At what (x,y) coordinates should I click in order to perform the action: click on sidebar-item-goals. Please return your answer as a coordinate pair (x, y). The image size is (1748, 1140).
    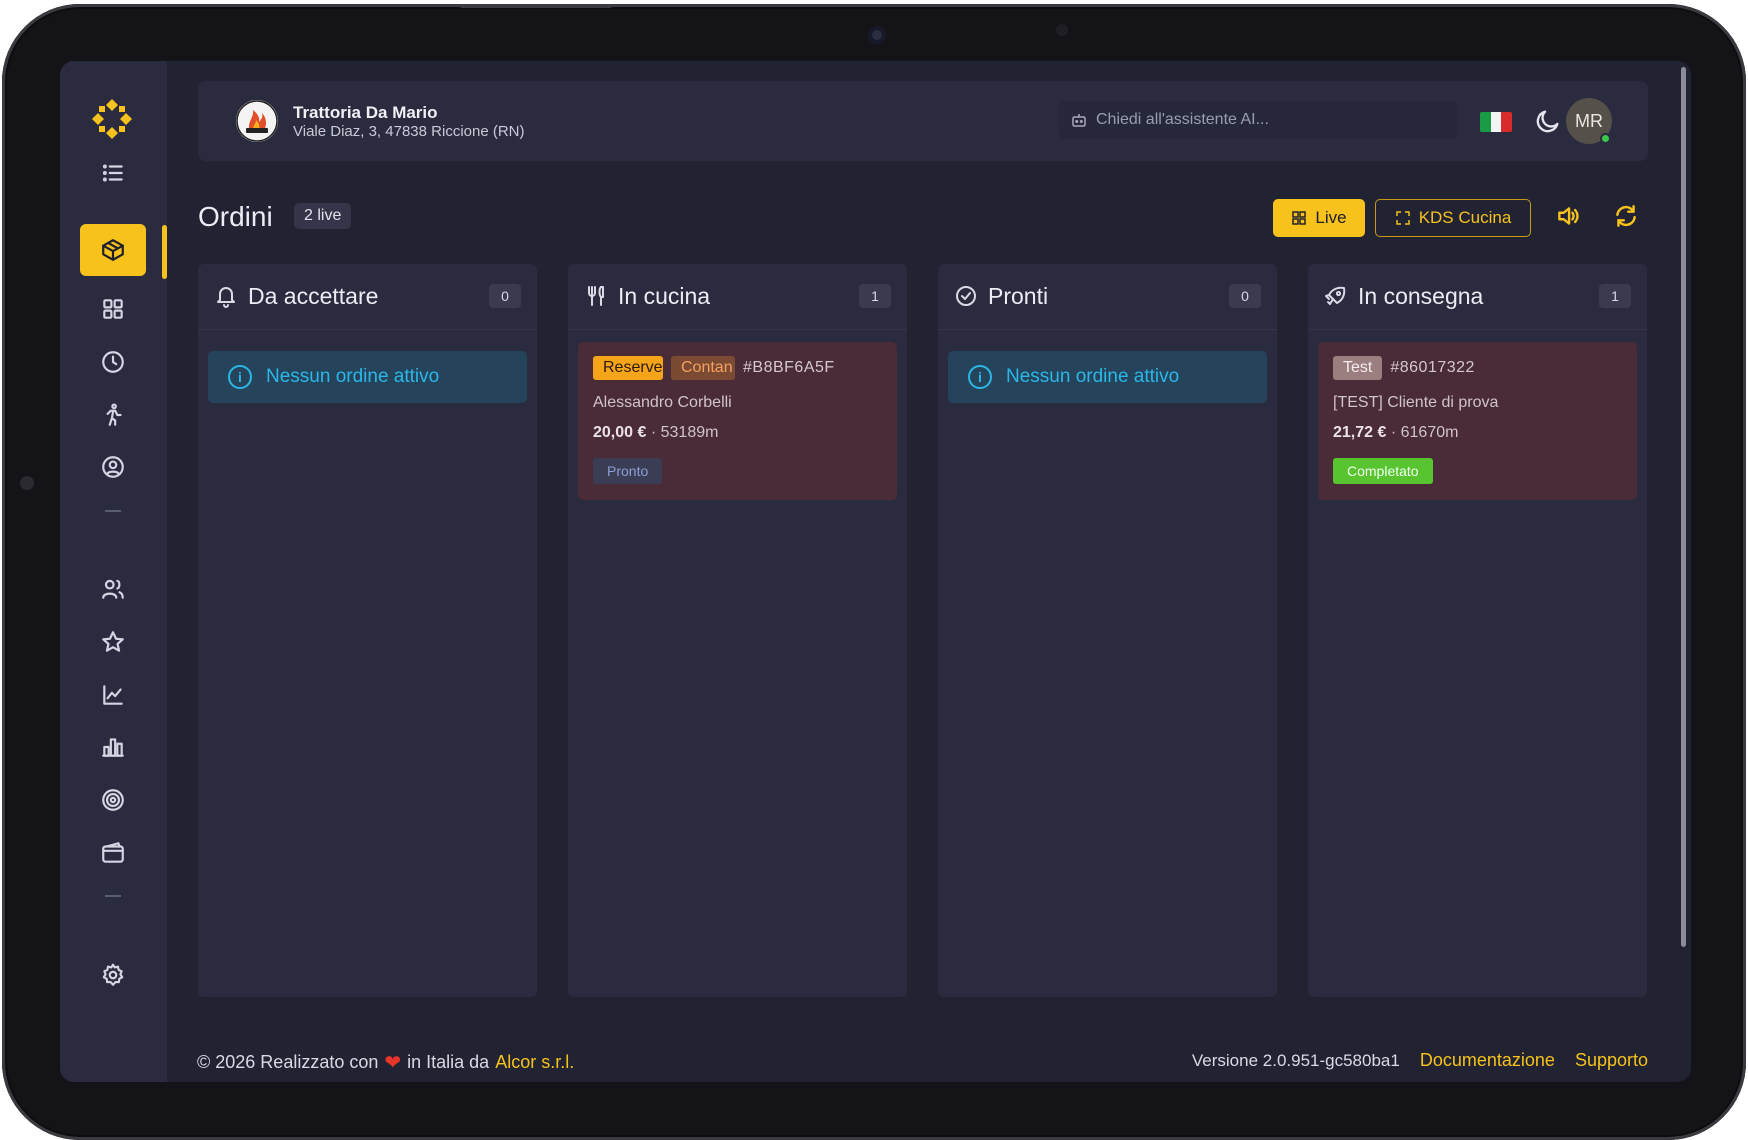
    Looking at the image, I should click on (113, 800).